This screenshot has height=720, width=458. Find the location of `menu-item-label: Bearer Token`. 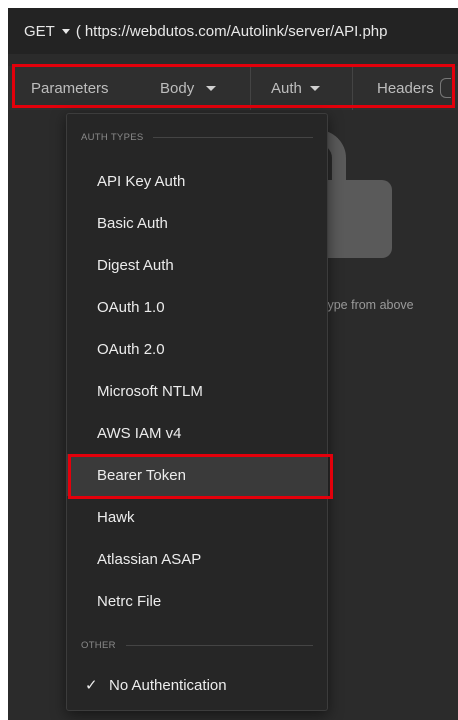

menu-item-label: Bearer Token is located at coordinates (141, 475).